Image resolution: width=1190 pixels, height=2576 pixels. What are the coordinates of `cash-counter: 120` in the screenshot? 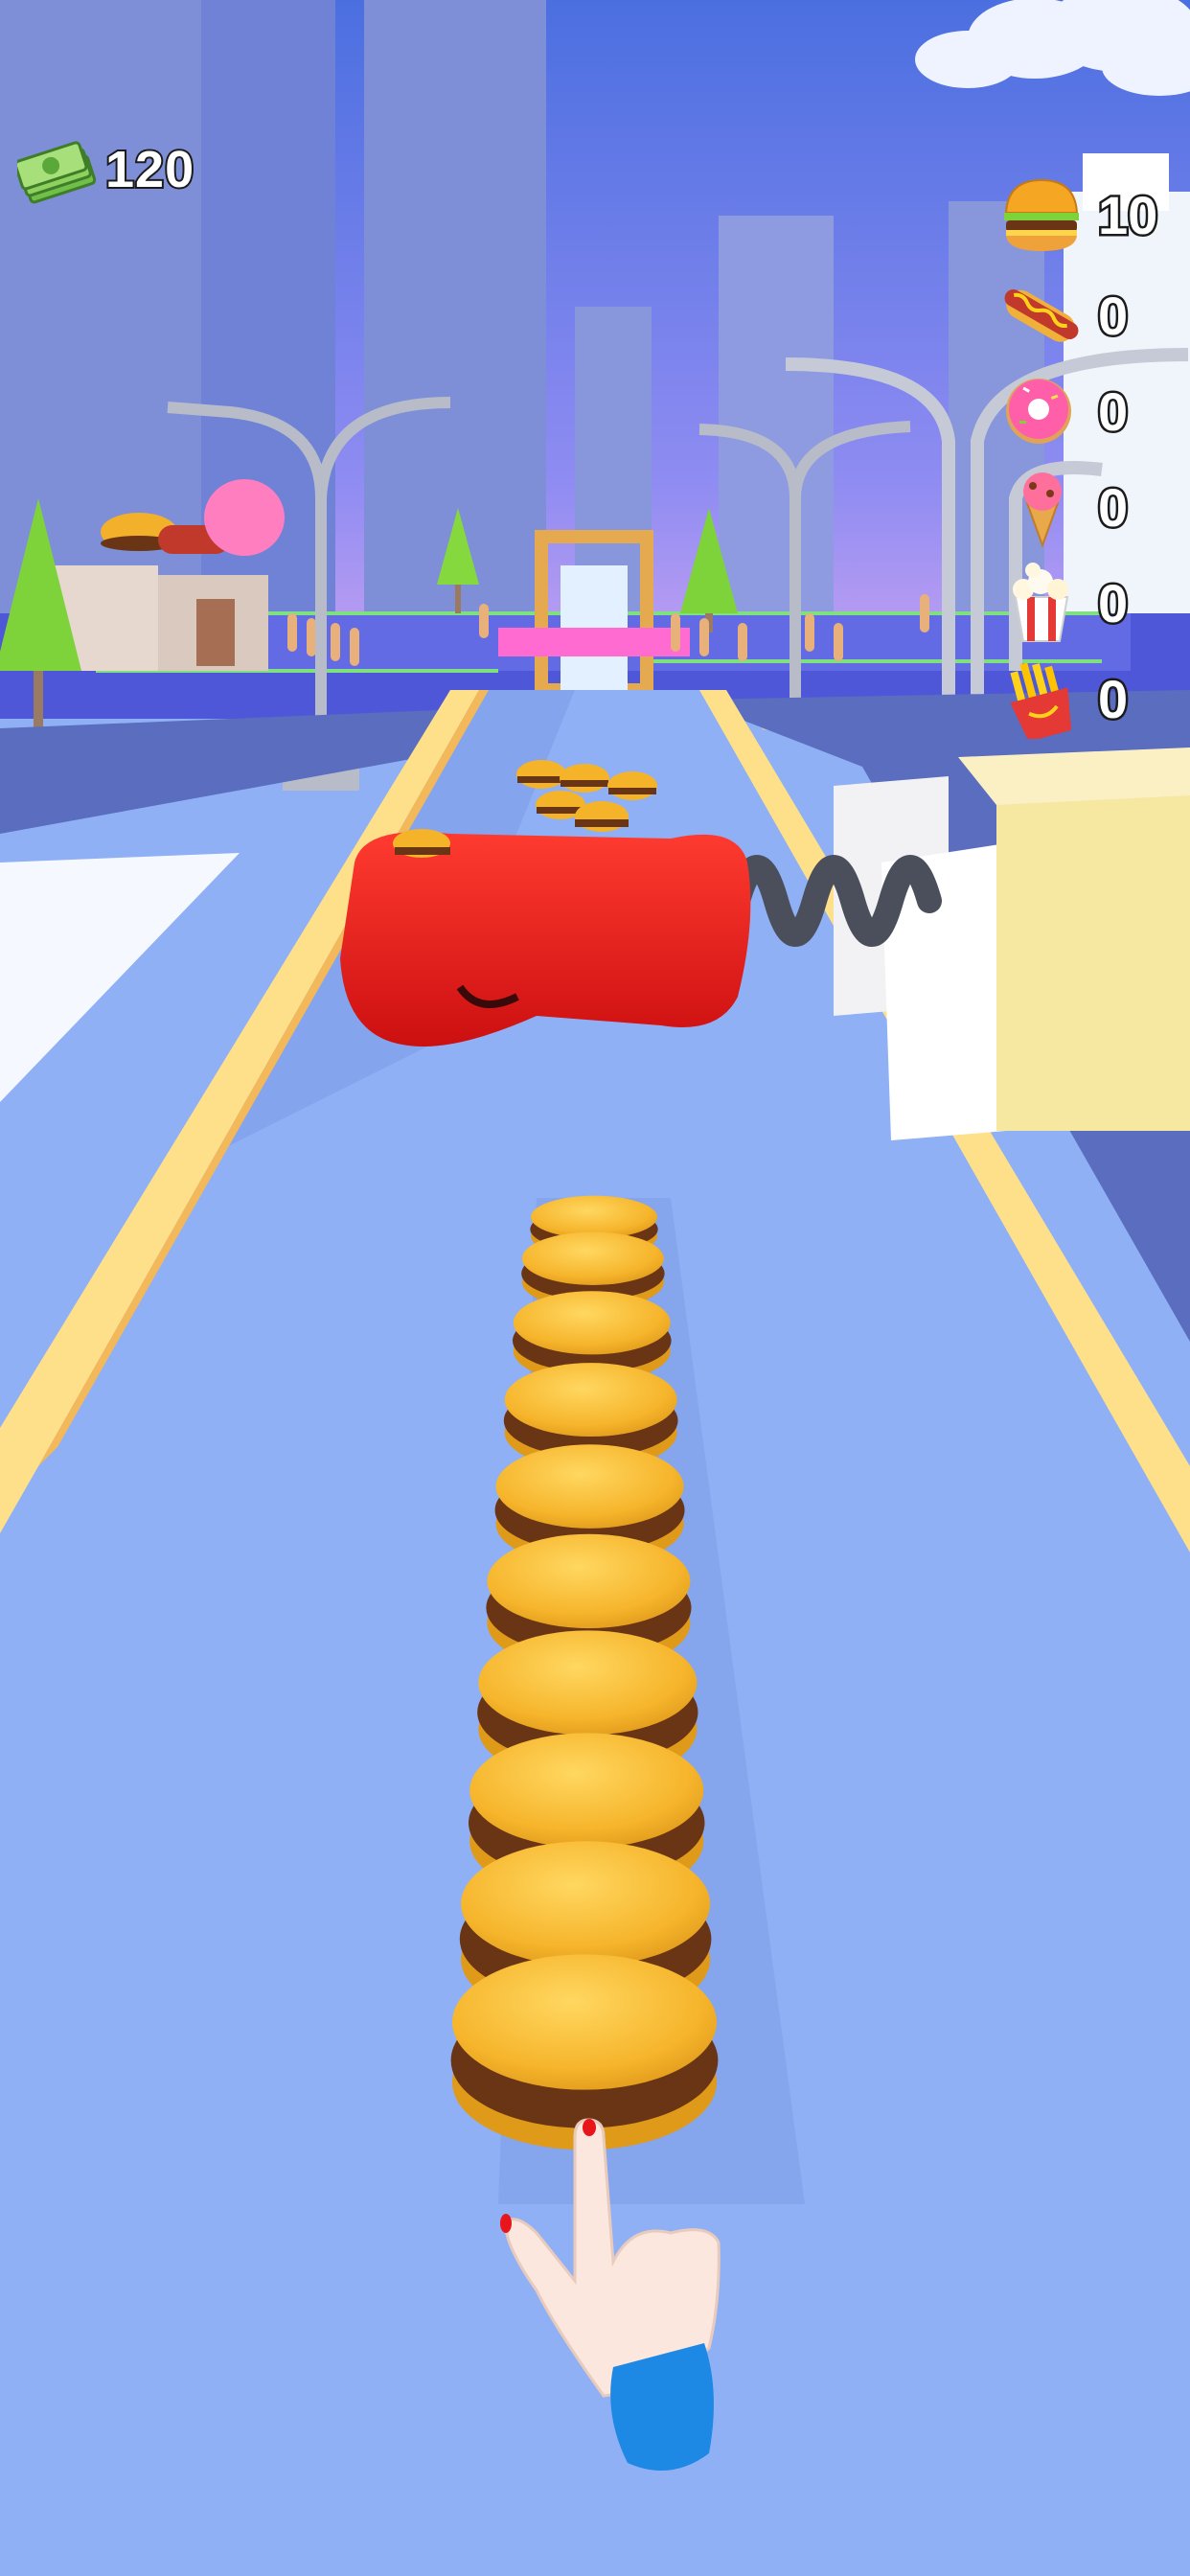 It's located at (118, 174).